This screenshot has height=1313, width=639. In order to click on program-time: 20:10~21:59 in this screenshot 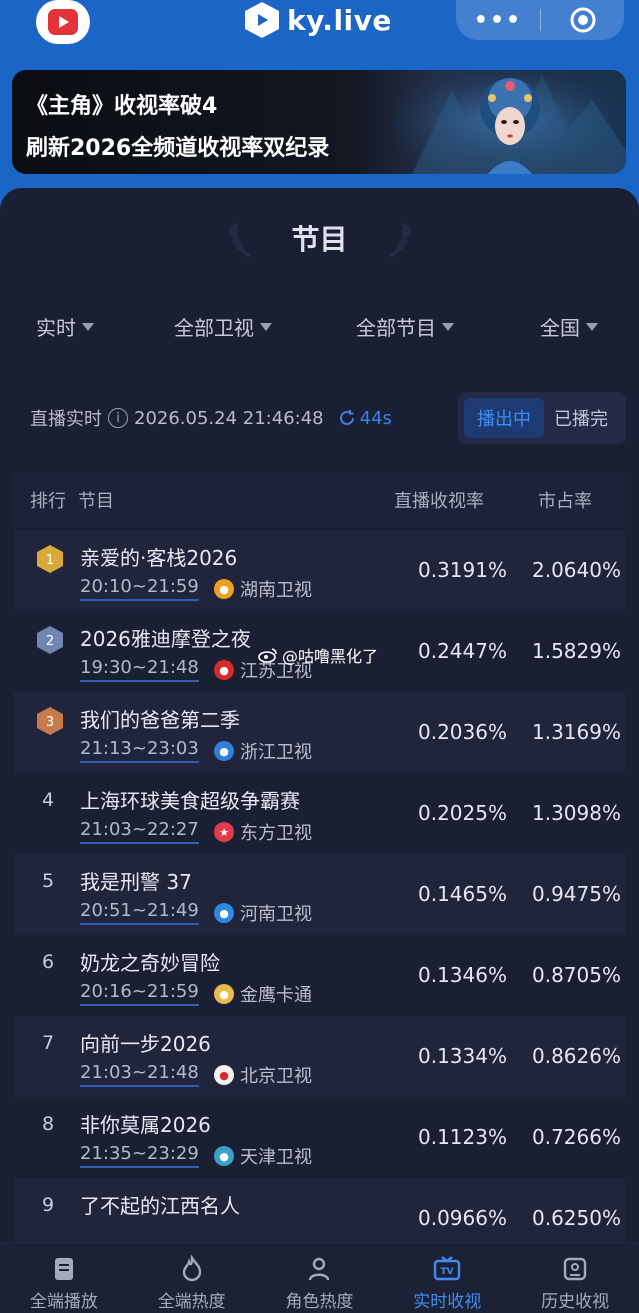, I will do `click(139, 588)`.